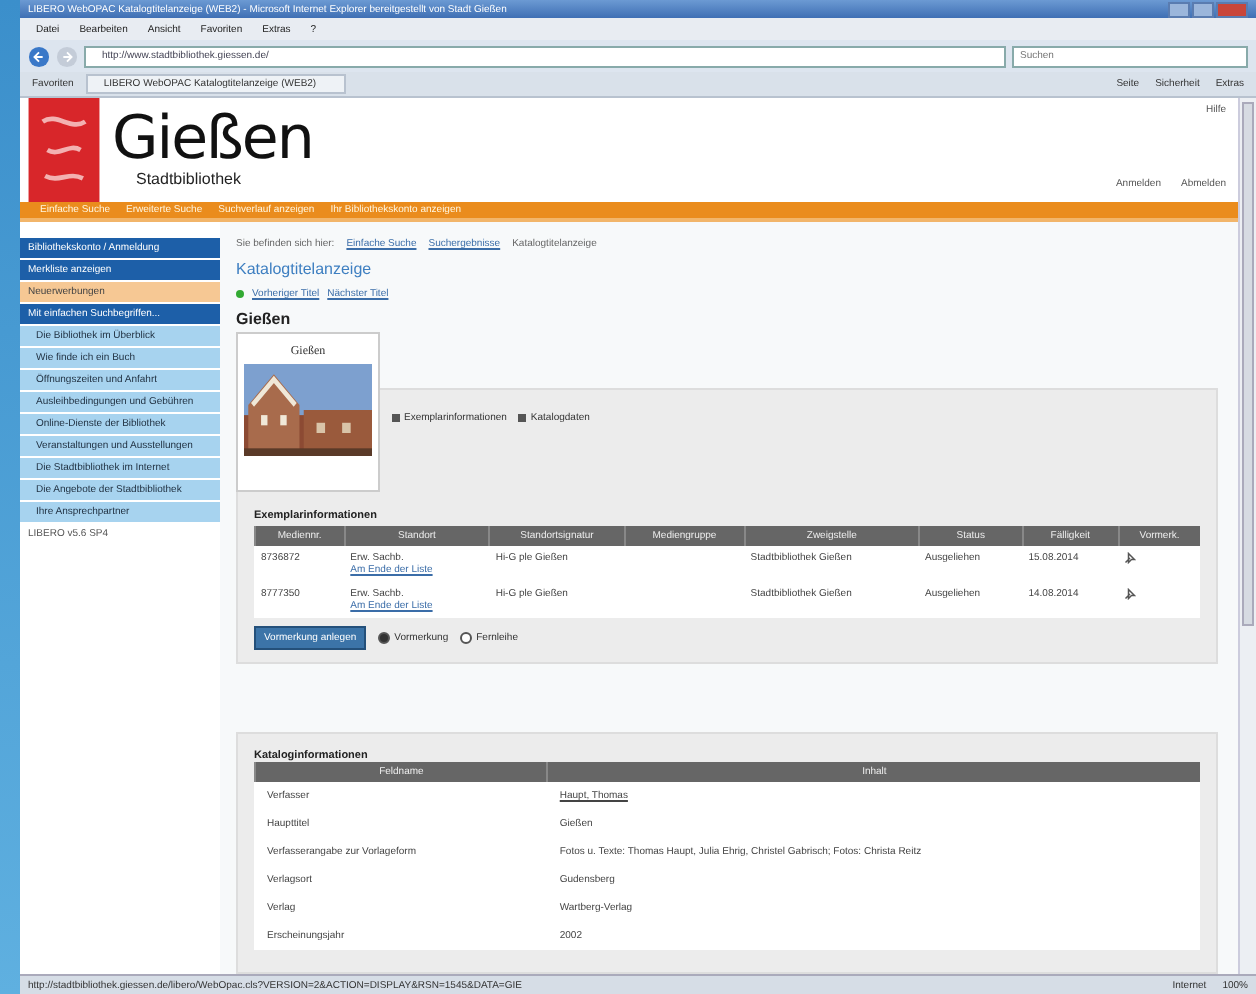 The height and width of the screenshot is (994, 1256). Describe the element at coordinates (264, 319) in the screenshot. I see `record-title: Gießen` at that location.